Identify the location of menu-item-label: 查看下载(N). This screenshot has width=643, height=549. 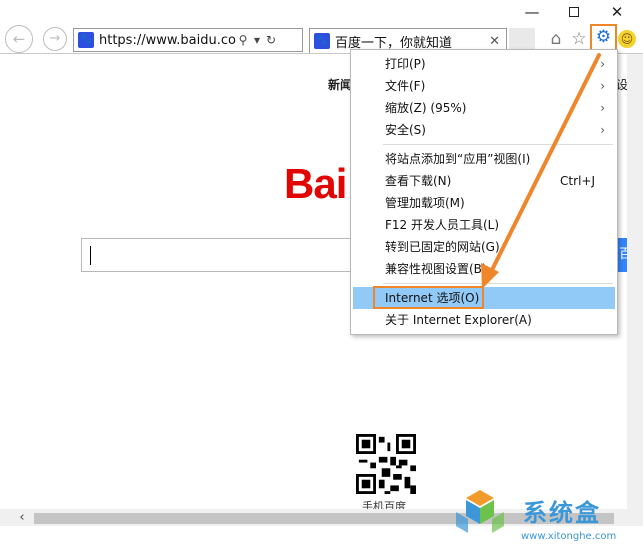
(418, 181).